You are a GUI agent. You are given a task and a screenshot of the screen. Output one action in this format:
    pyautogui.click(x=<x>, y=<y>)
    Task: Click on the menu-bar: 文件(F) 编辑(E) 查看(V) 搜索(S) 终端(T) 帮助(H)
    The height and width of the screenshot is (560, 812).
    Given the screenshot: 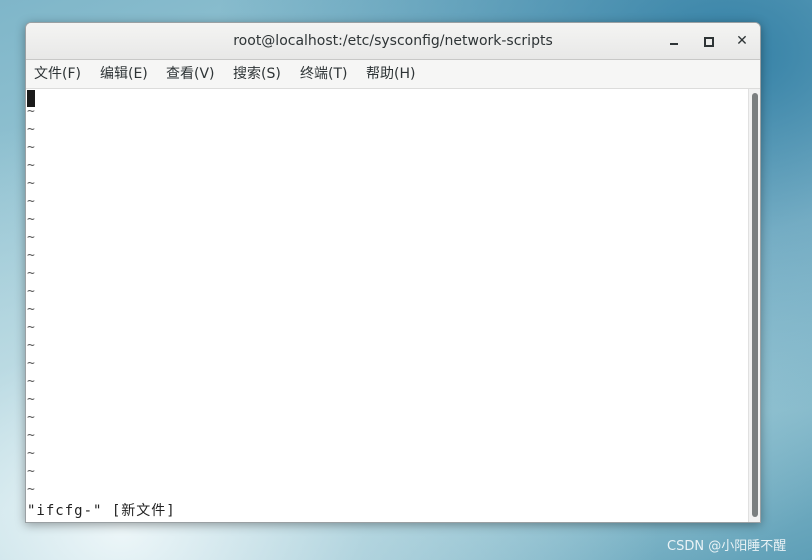 What is the action you would take?
    pyautogui.click(x=393, y=74)
    